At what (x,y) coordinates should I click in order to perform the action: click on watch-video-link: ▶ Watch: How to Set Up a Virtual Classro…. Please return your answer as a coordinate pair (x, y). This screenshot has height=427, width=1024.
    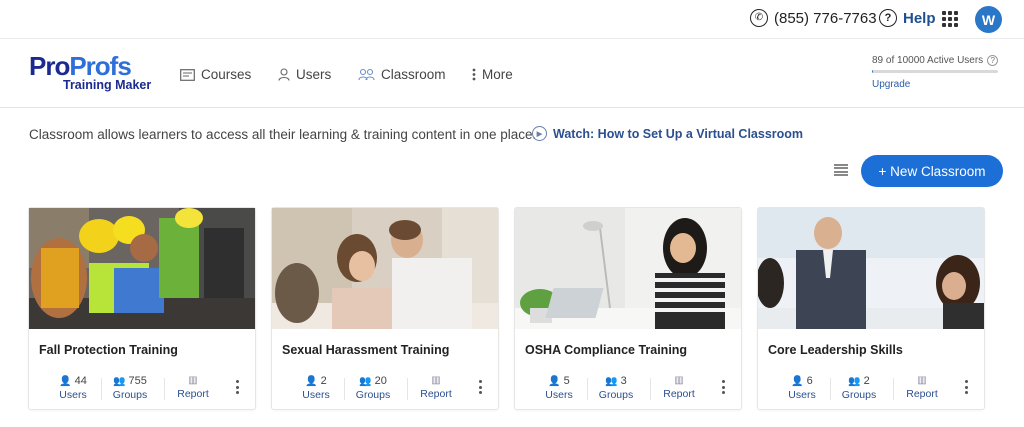
    Looking at the image, I should click on (667, 133).